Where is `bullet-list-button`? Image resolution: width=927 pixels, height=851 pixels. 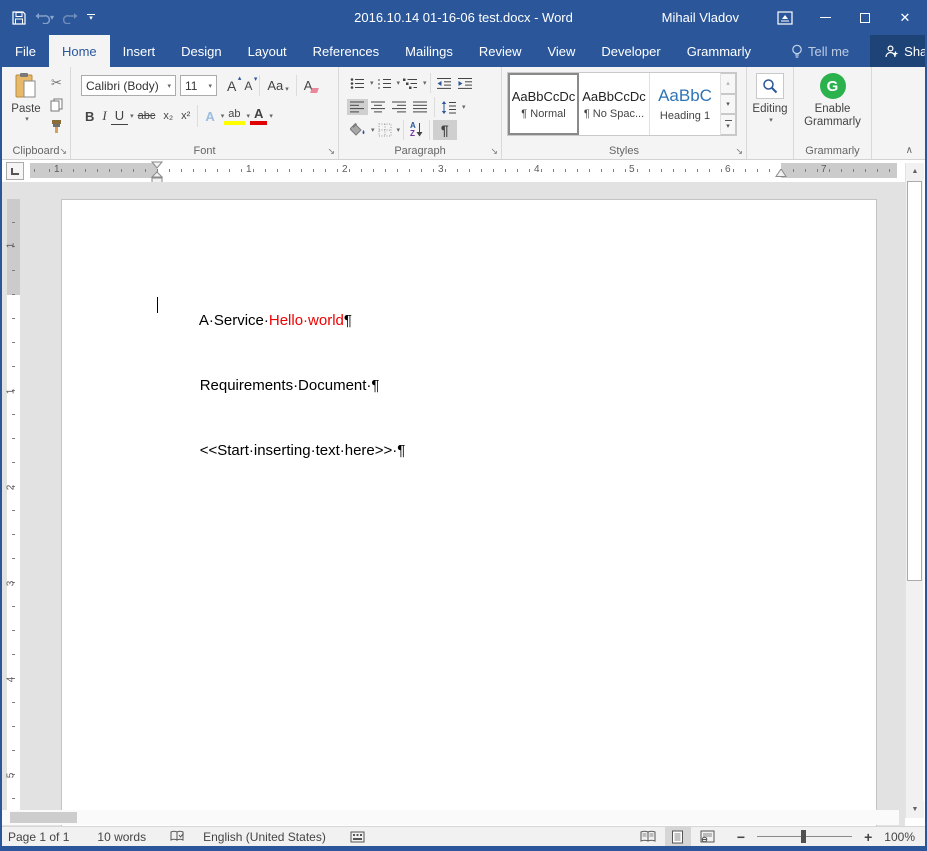
bullet-list-button is located at coordinates (357, 83).